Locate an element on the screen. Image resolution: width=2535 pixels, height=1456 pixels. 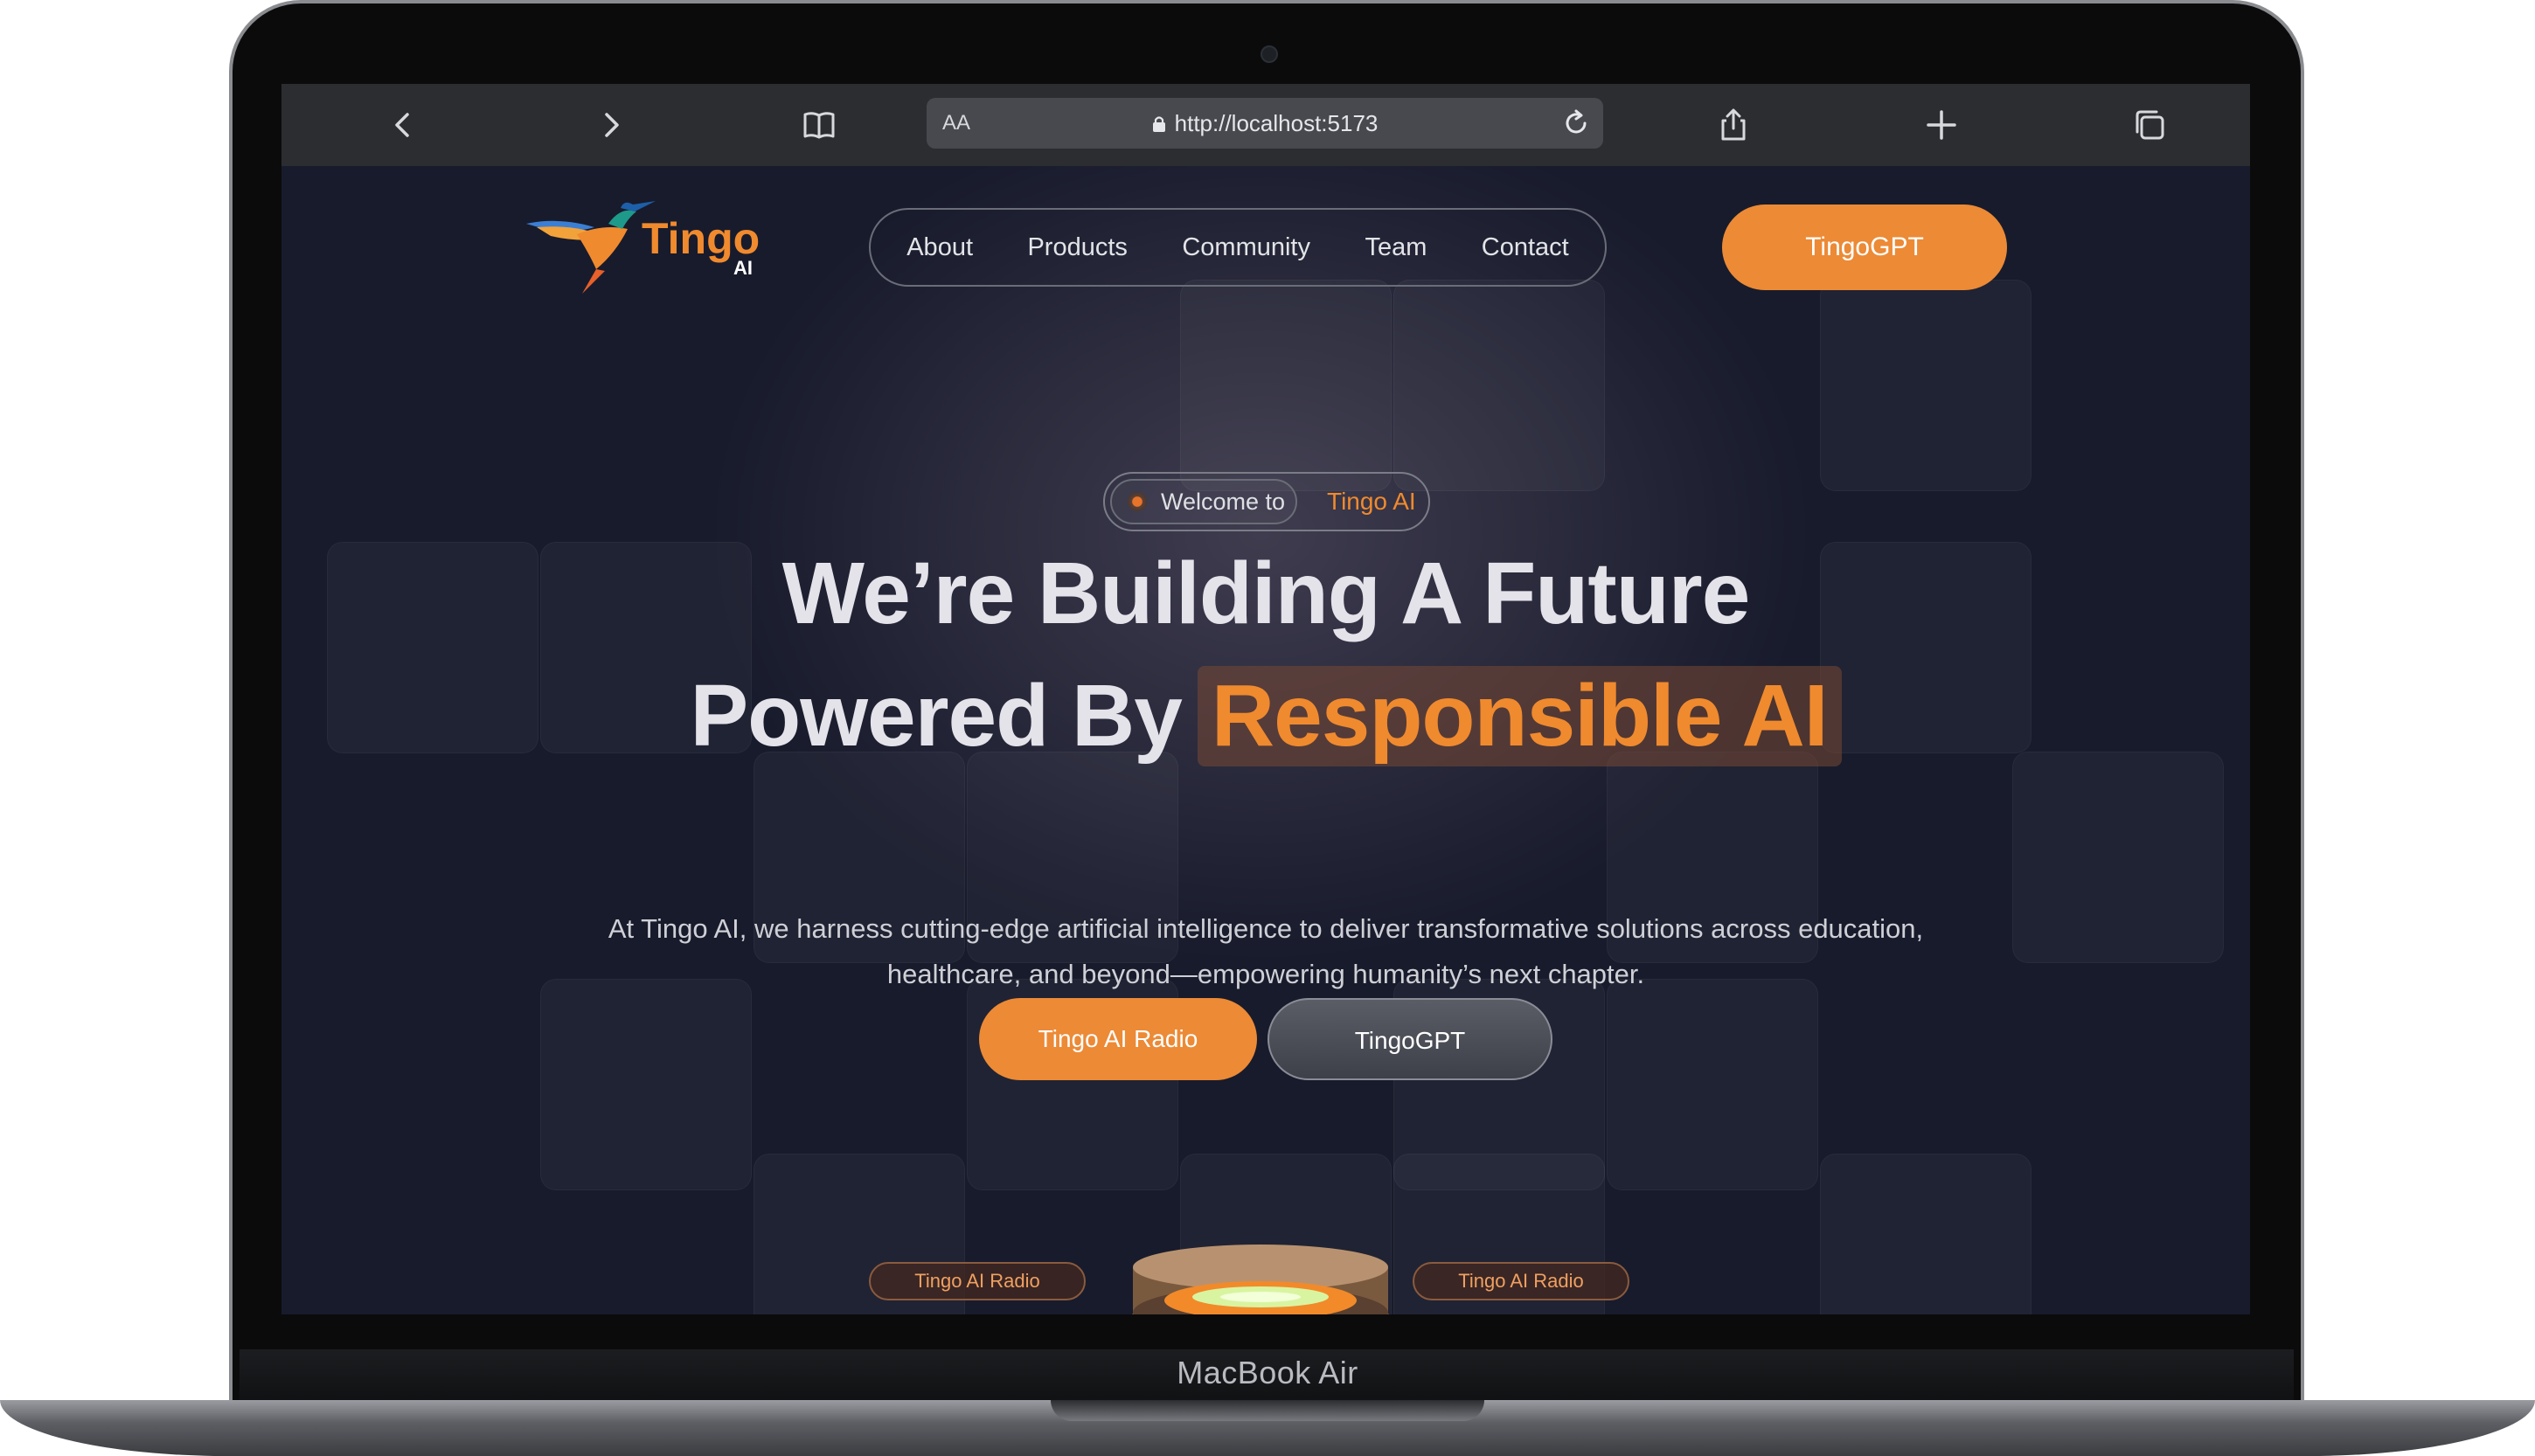
chevron-left-icon is located at coordinates (403, 125).